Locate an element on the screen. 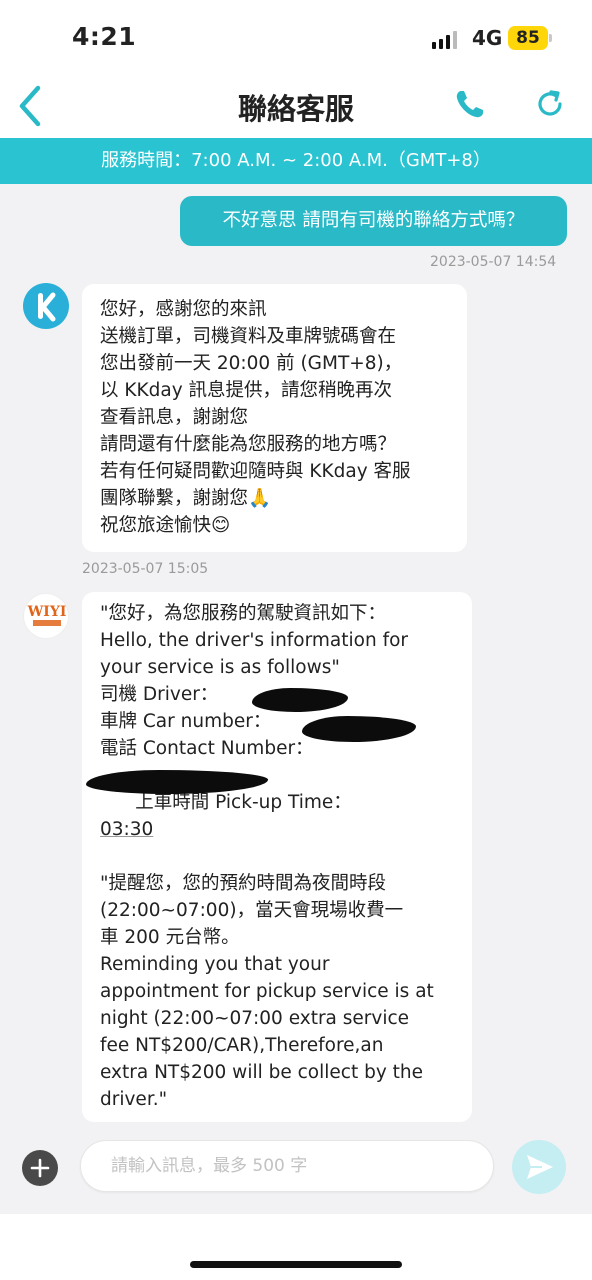  battery-nub is located at coordinates (550, 38).